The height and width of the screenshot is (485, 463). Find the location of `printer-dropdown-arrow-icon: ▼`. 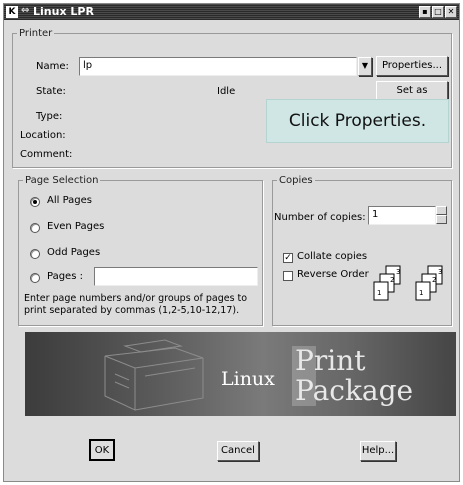

printer-dropdown-arrow-icon: ▼ is located at coordinates (365, 66).